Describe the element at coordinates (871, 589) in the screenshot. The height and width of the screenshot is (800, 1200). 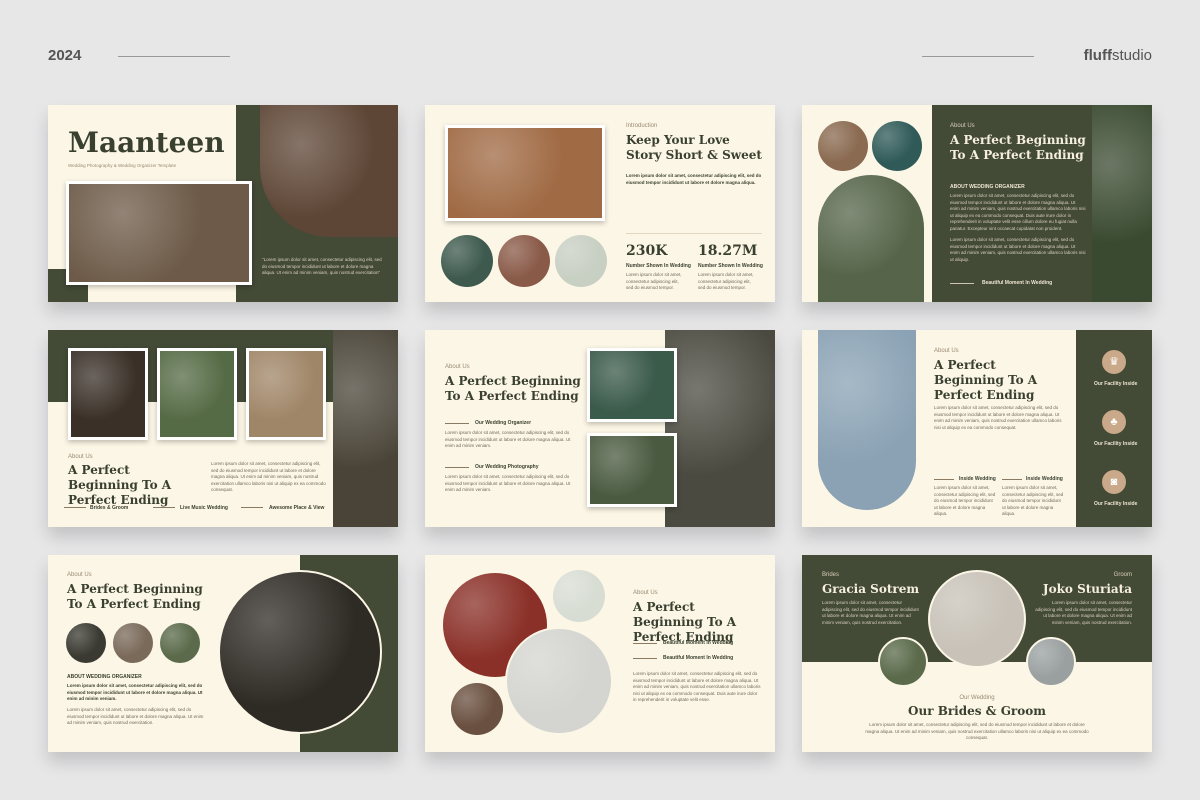
I see `bride-name: Gracia Sotrem` at that location.